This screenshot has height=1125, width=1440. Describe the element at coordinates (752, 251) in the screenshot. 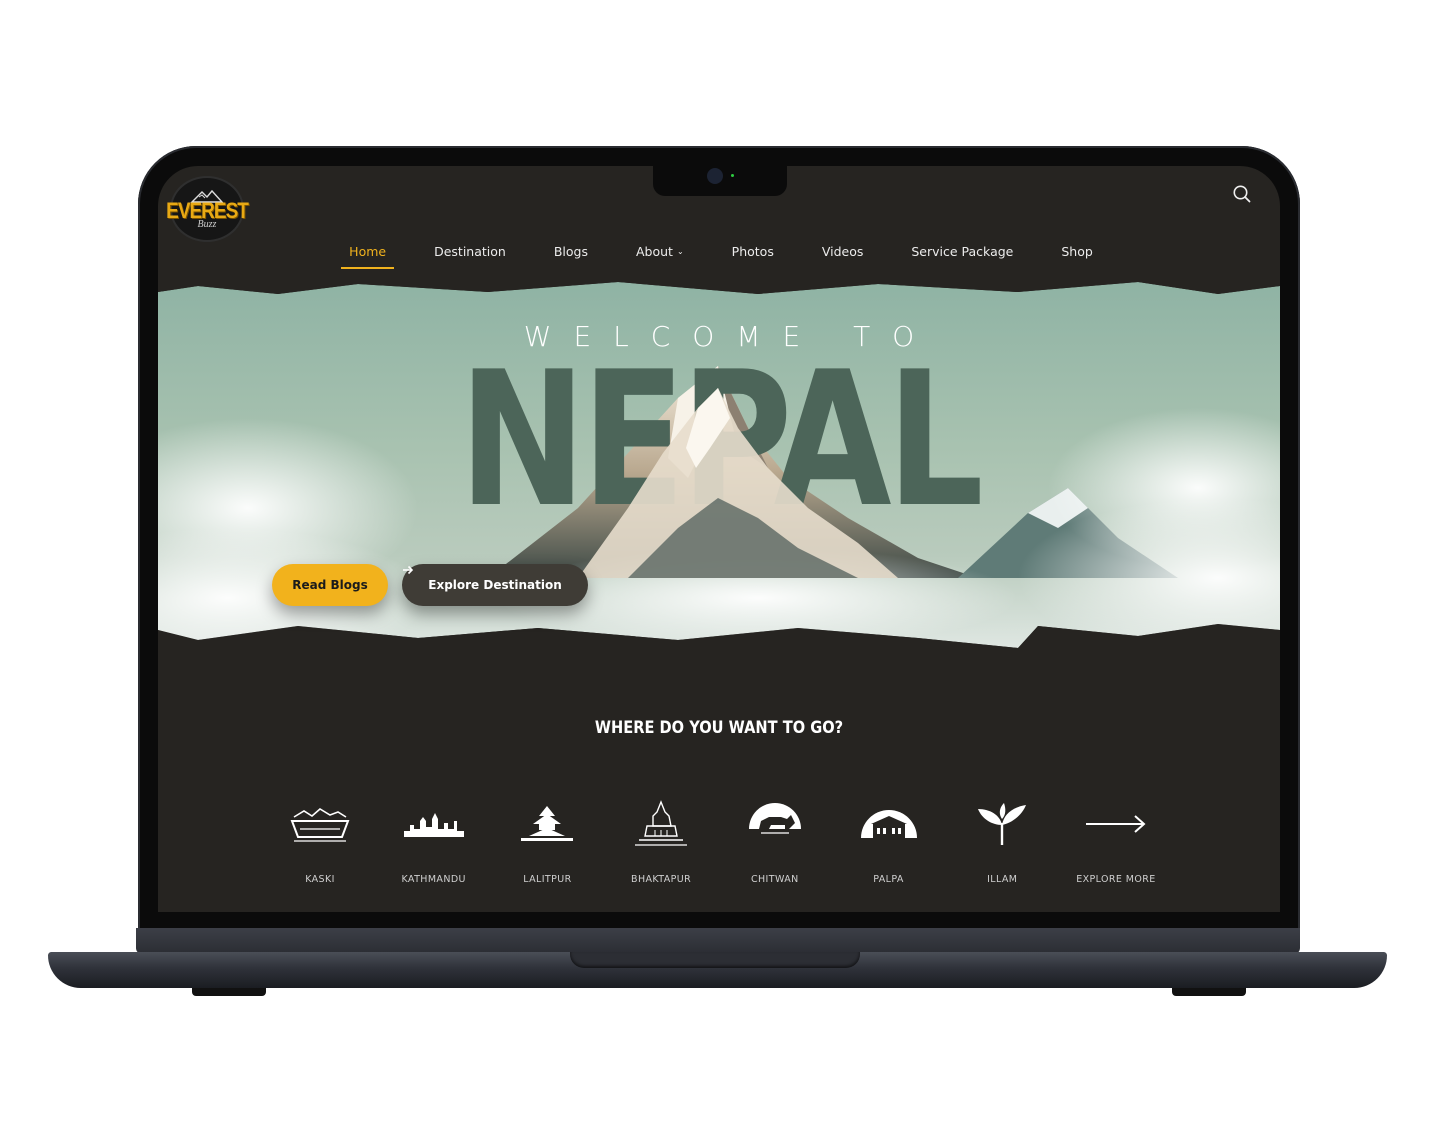

I see `nav-label: Photos` at that location.